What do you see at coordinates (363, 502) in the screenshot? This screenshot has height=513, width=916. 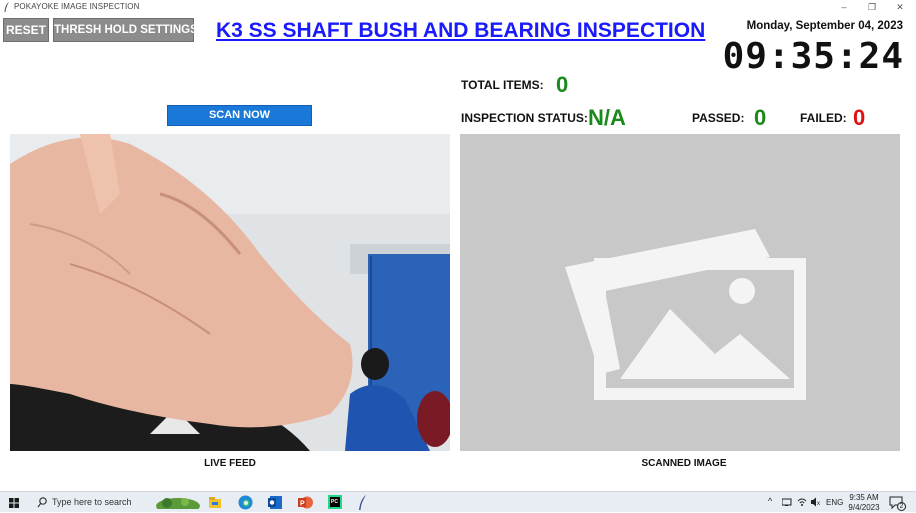 I see `feather-app-icon` at bounding box center [363, 502].